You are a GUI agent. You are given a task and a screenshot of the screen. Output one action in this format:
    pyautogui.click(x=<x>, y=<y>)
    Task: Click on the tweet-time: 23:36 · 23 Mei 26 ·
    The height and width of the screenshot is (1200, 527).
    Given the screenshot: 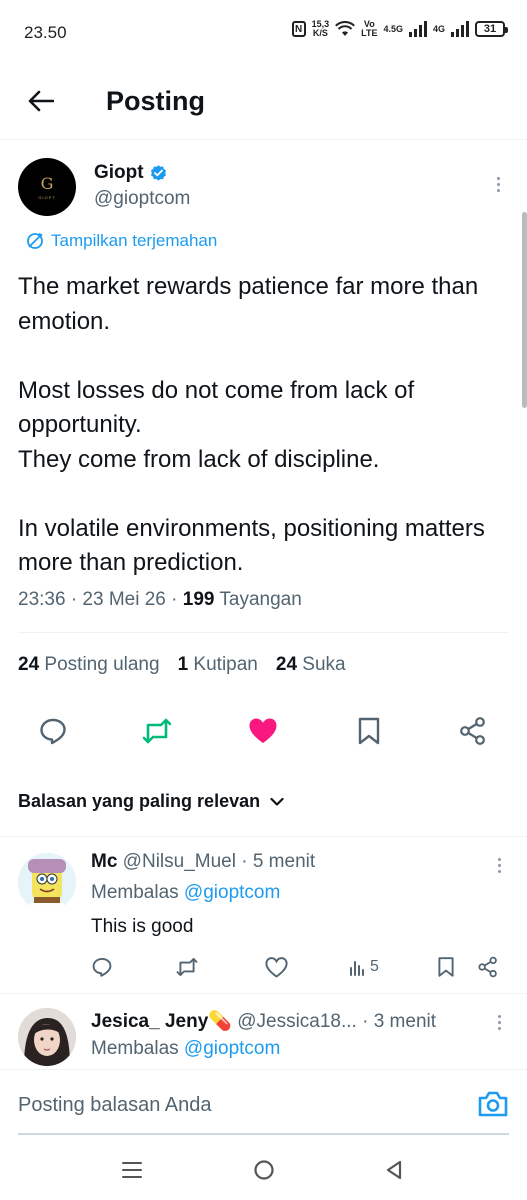 What is the action you would take?
    pyautogui.click(x=100, y=599)
    